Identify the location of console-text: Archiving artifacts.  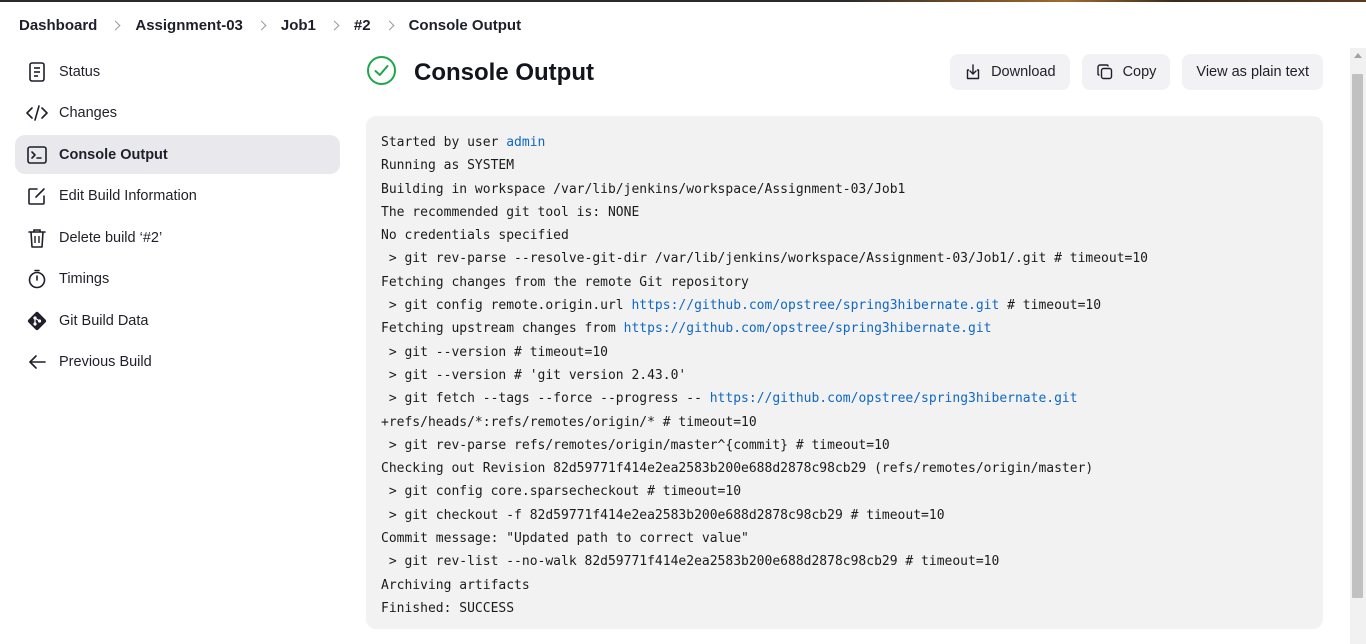
(455, 585).